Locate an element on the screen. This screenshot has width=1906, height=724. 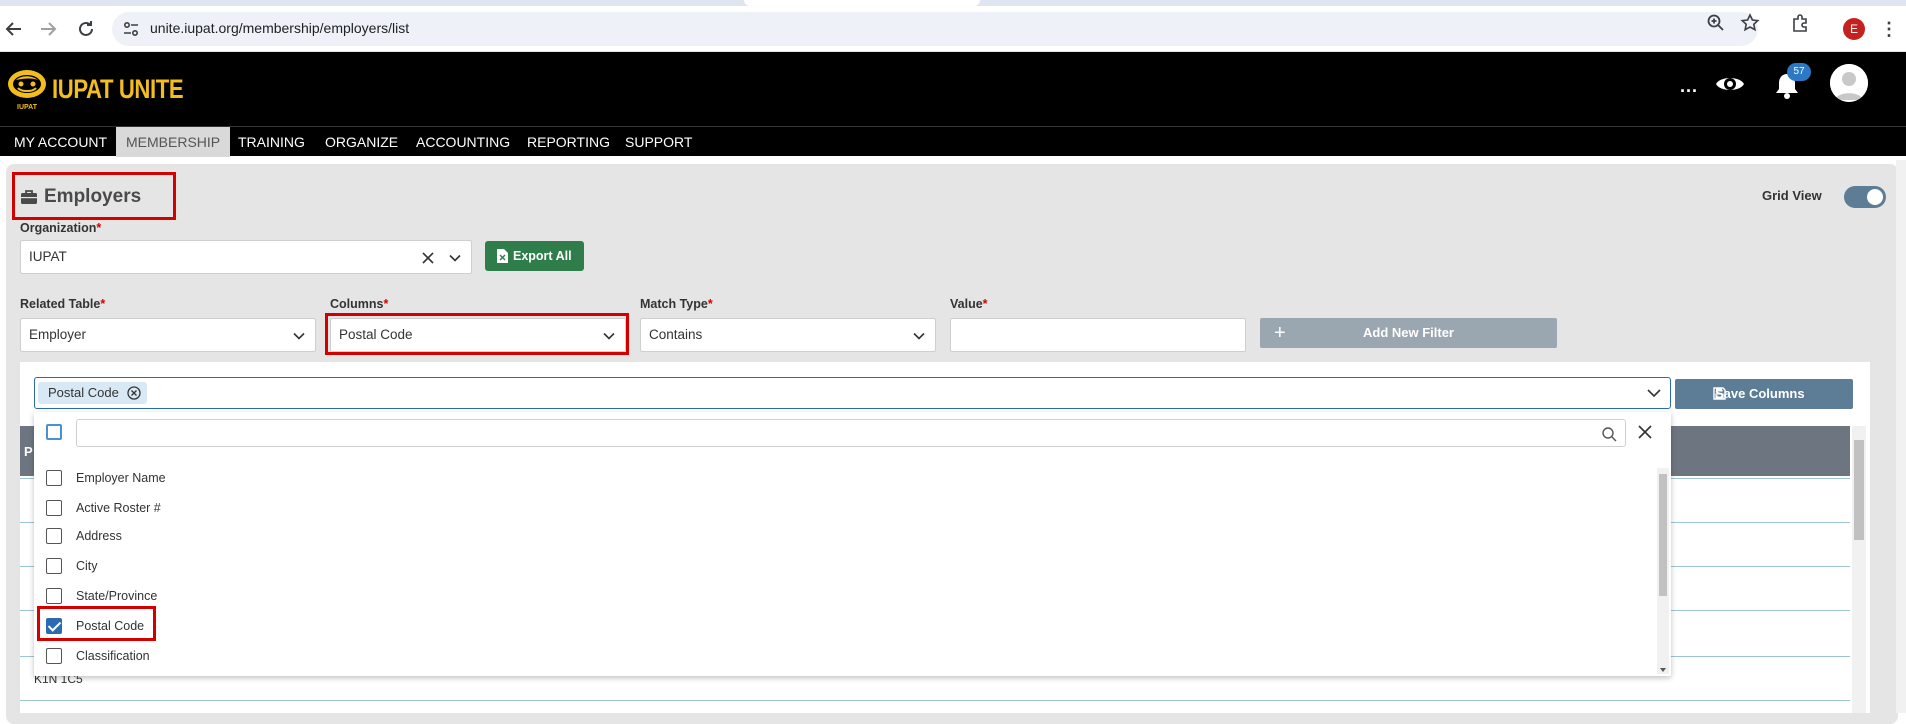
grid-header-text: P is located at coordinates (28, 451).